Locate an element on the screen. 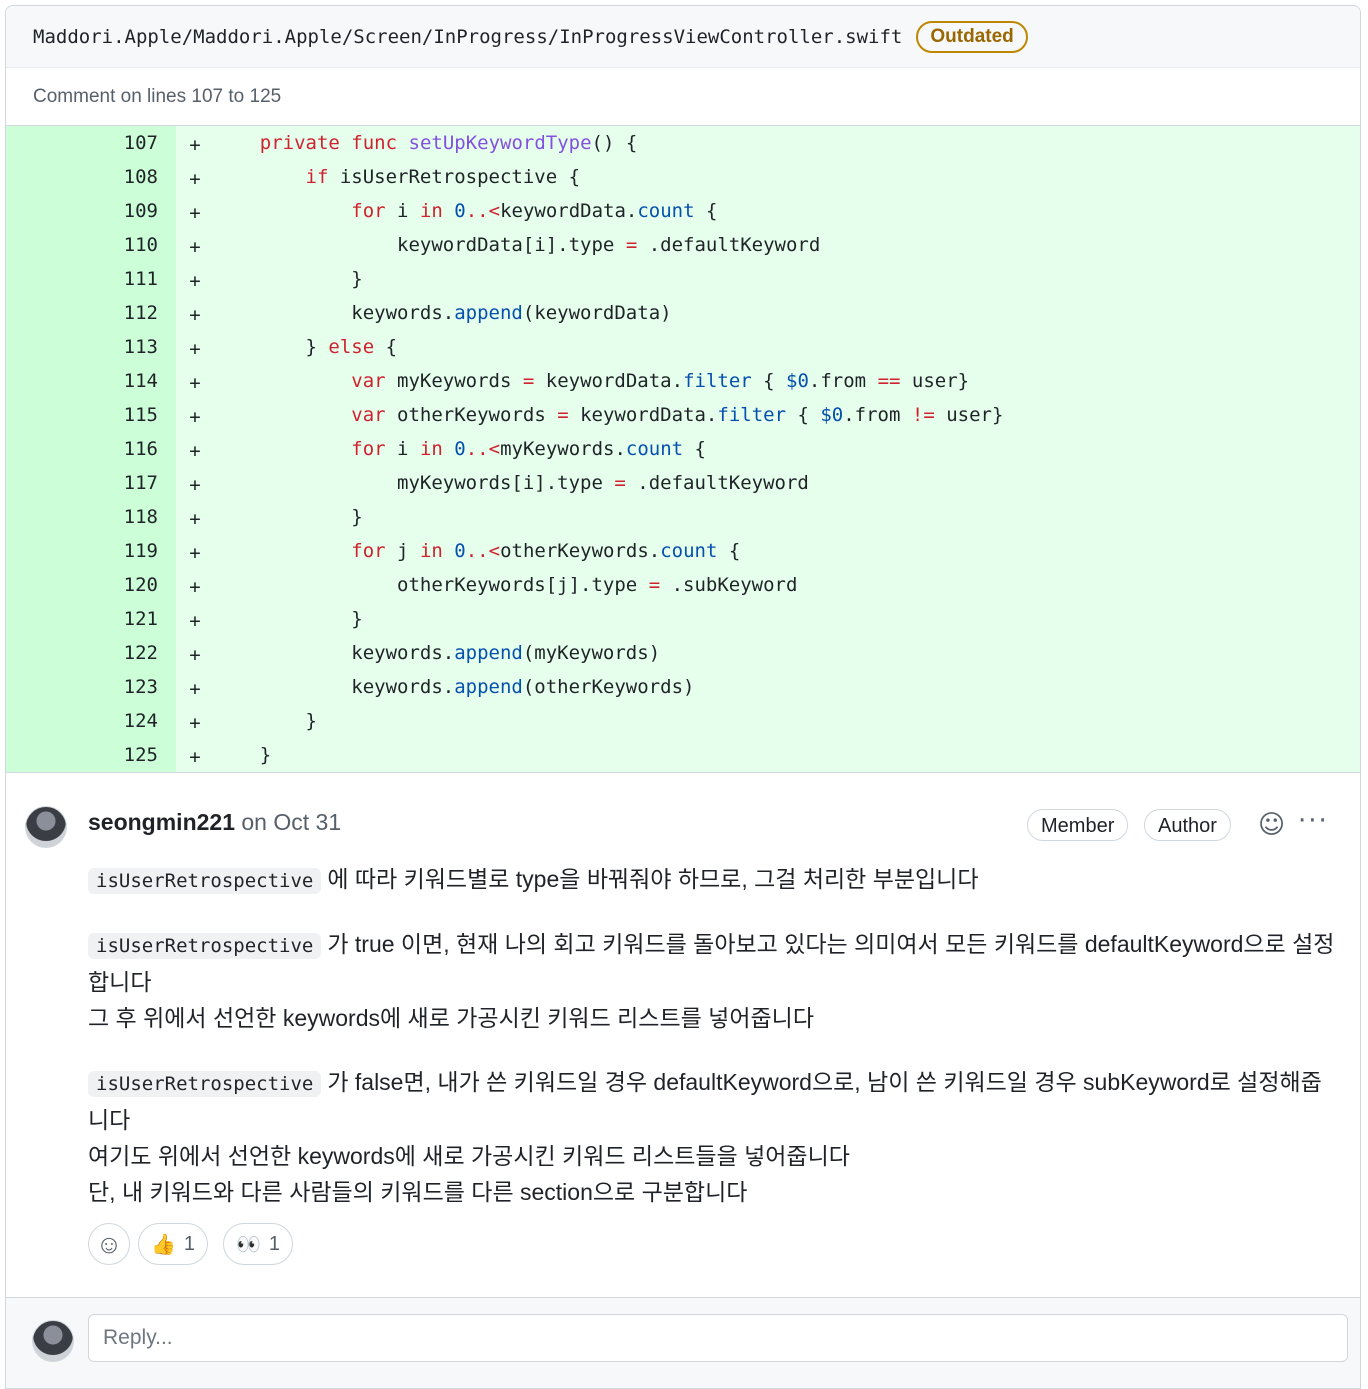 The height and width of the screenshot is (1389, 1368). code-row: 119 + for j in 0..<otherKeywords.count { is located at coordinates (683, 551).